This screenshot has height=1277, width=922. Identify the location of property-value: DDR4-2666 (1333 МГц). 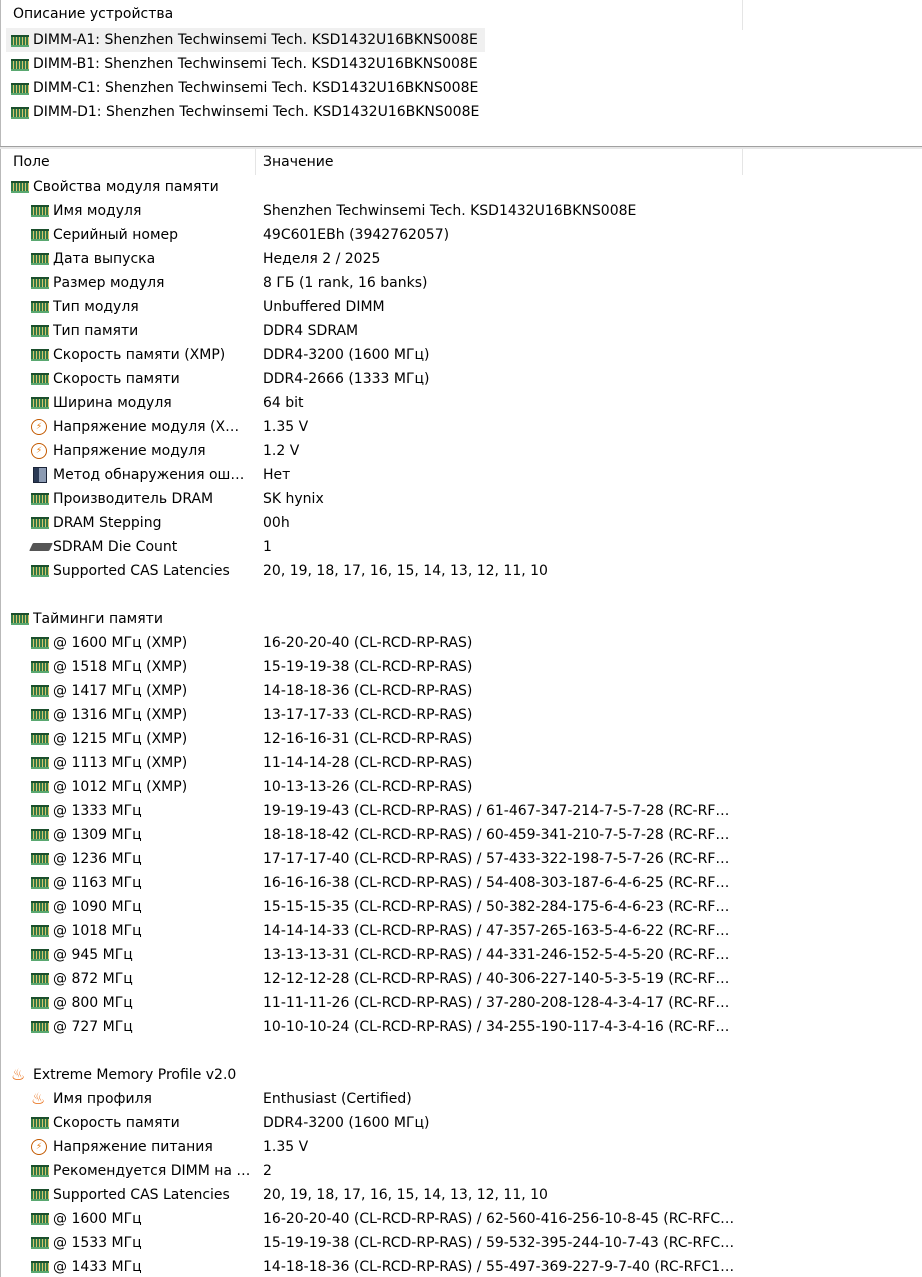
(346, 379).